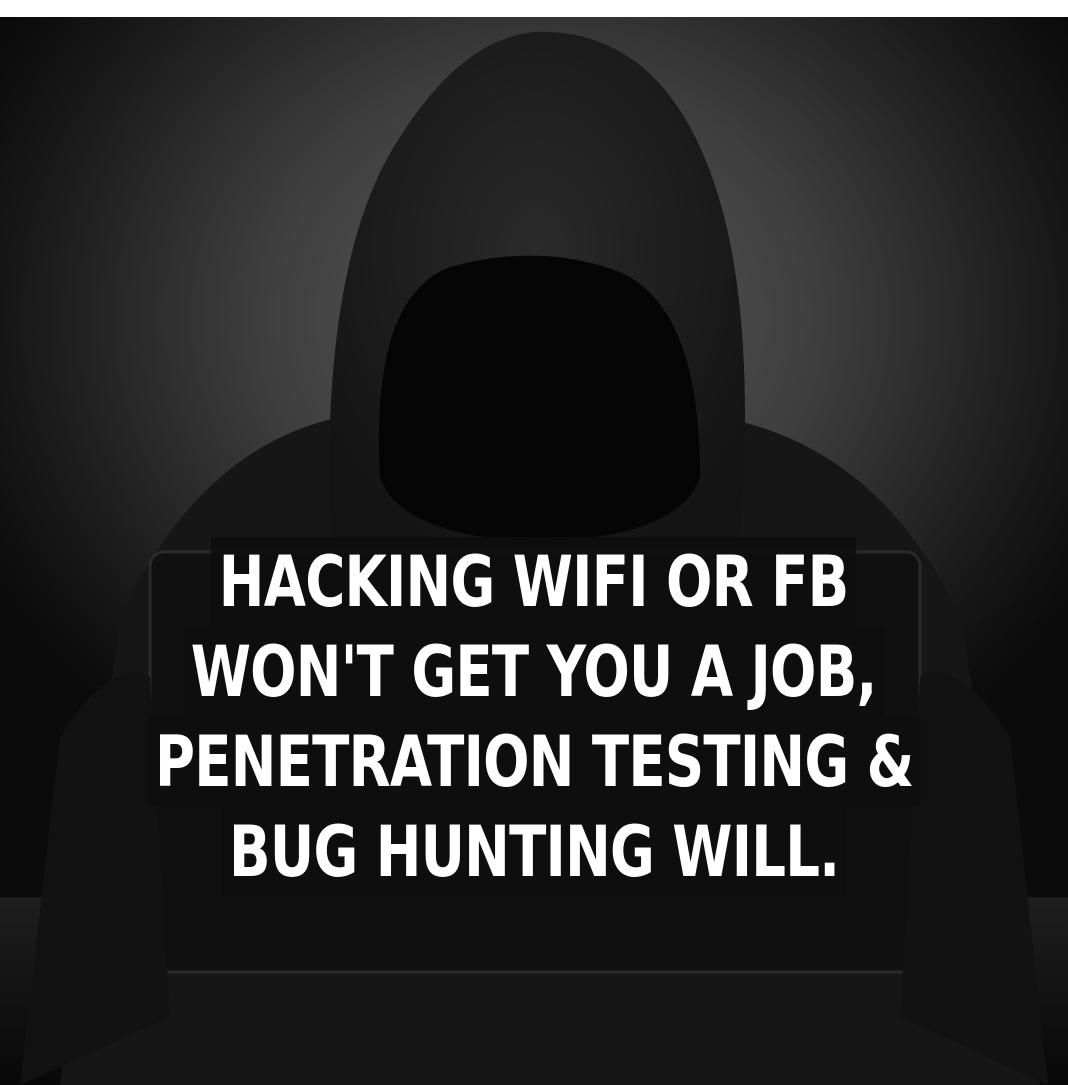 The height and width of the screenshot is (1085, 1068). I want to click on caption-line: WON'T GET YOU A JOB,, so click(534, 672).